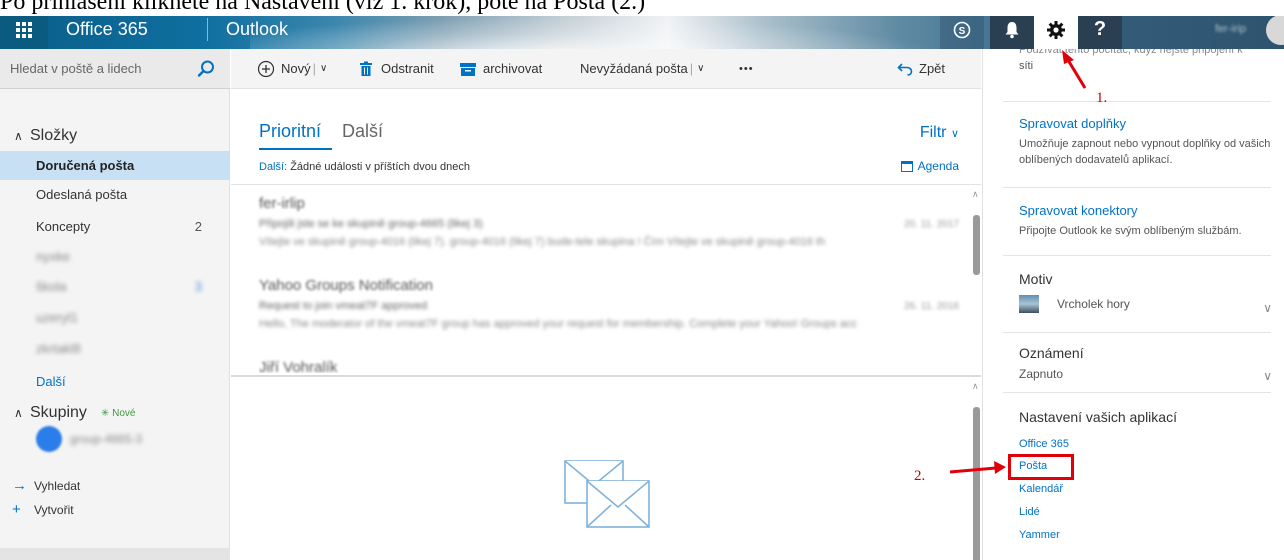 Image resolution: width=1284 pixels, height=560 pixels. Describe the element at coordinates (1041, 374) in the screenshot. I see `notifications-toggle: Zapnuto` at that location.